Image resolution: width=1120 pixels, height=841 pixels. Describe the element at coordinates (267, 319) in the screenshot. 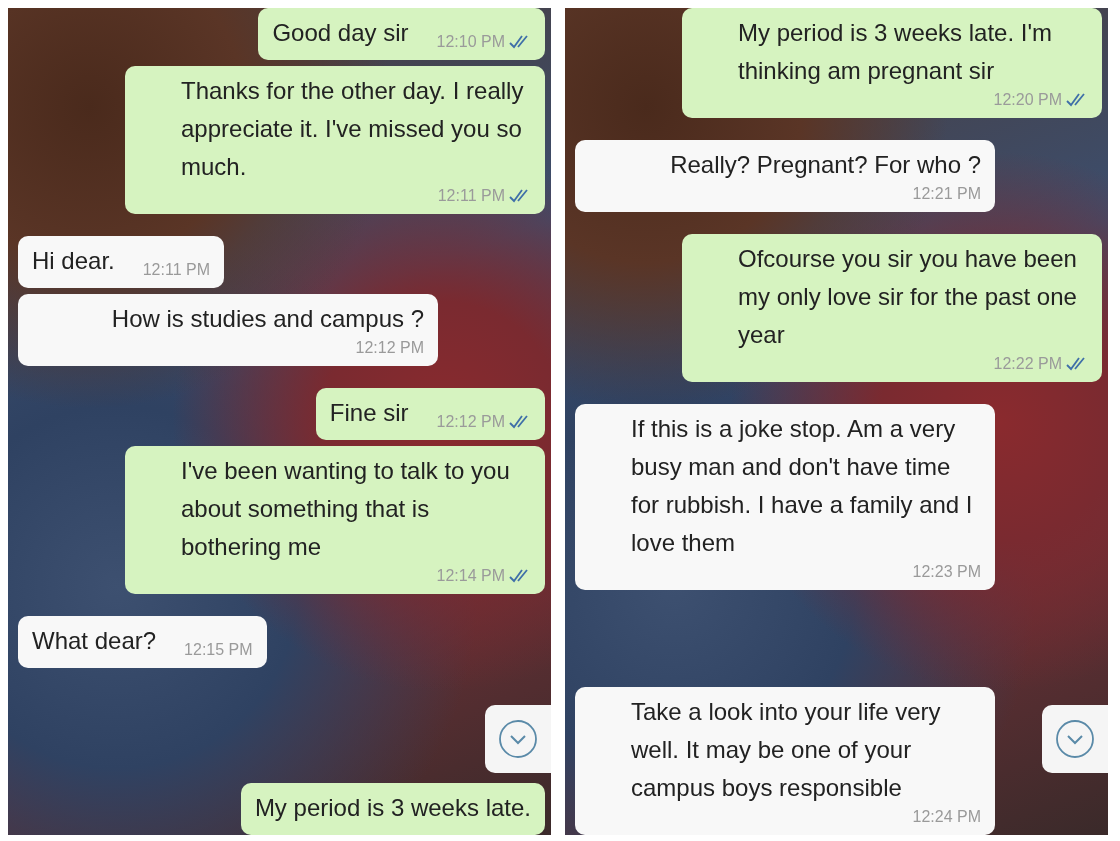

I see `message-text: How is studies and campus ?` at that location.